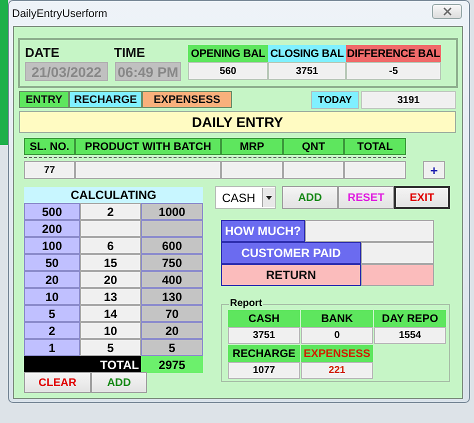  What do you see at coordinates (172, 228) in the screenshot?
I see `amount-cell` at bounding box center [172, 228].